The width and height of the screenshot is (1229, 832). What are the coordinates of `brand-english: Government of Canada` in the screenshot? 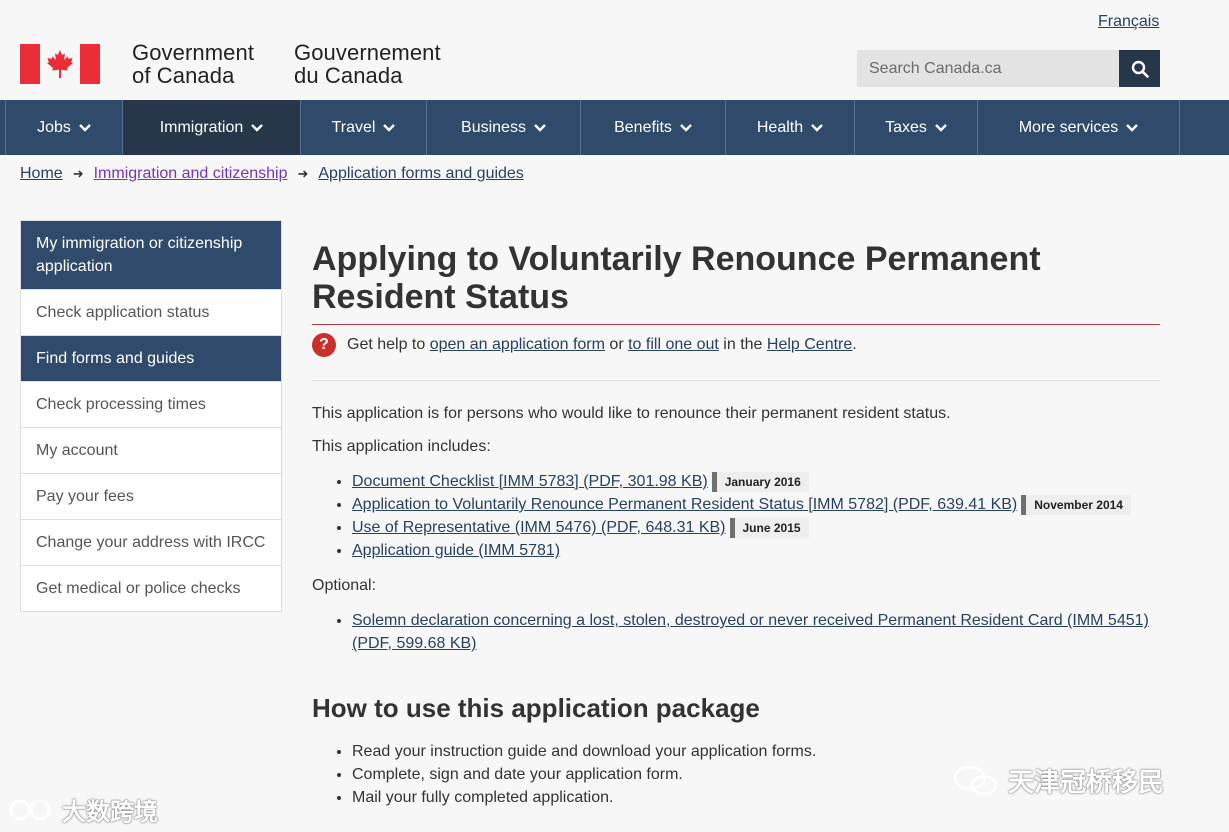 It's located at (193, 64).